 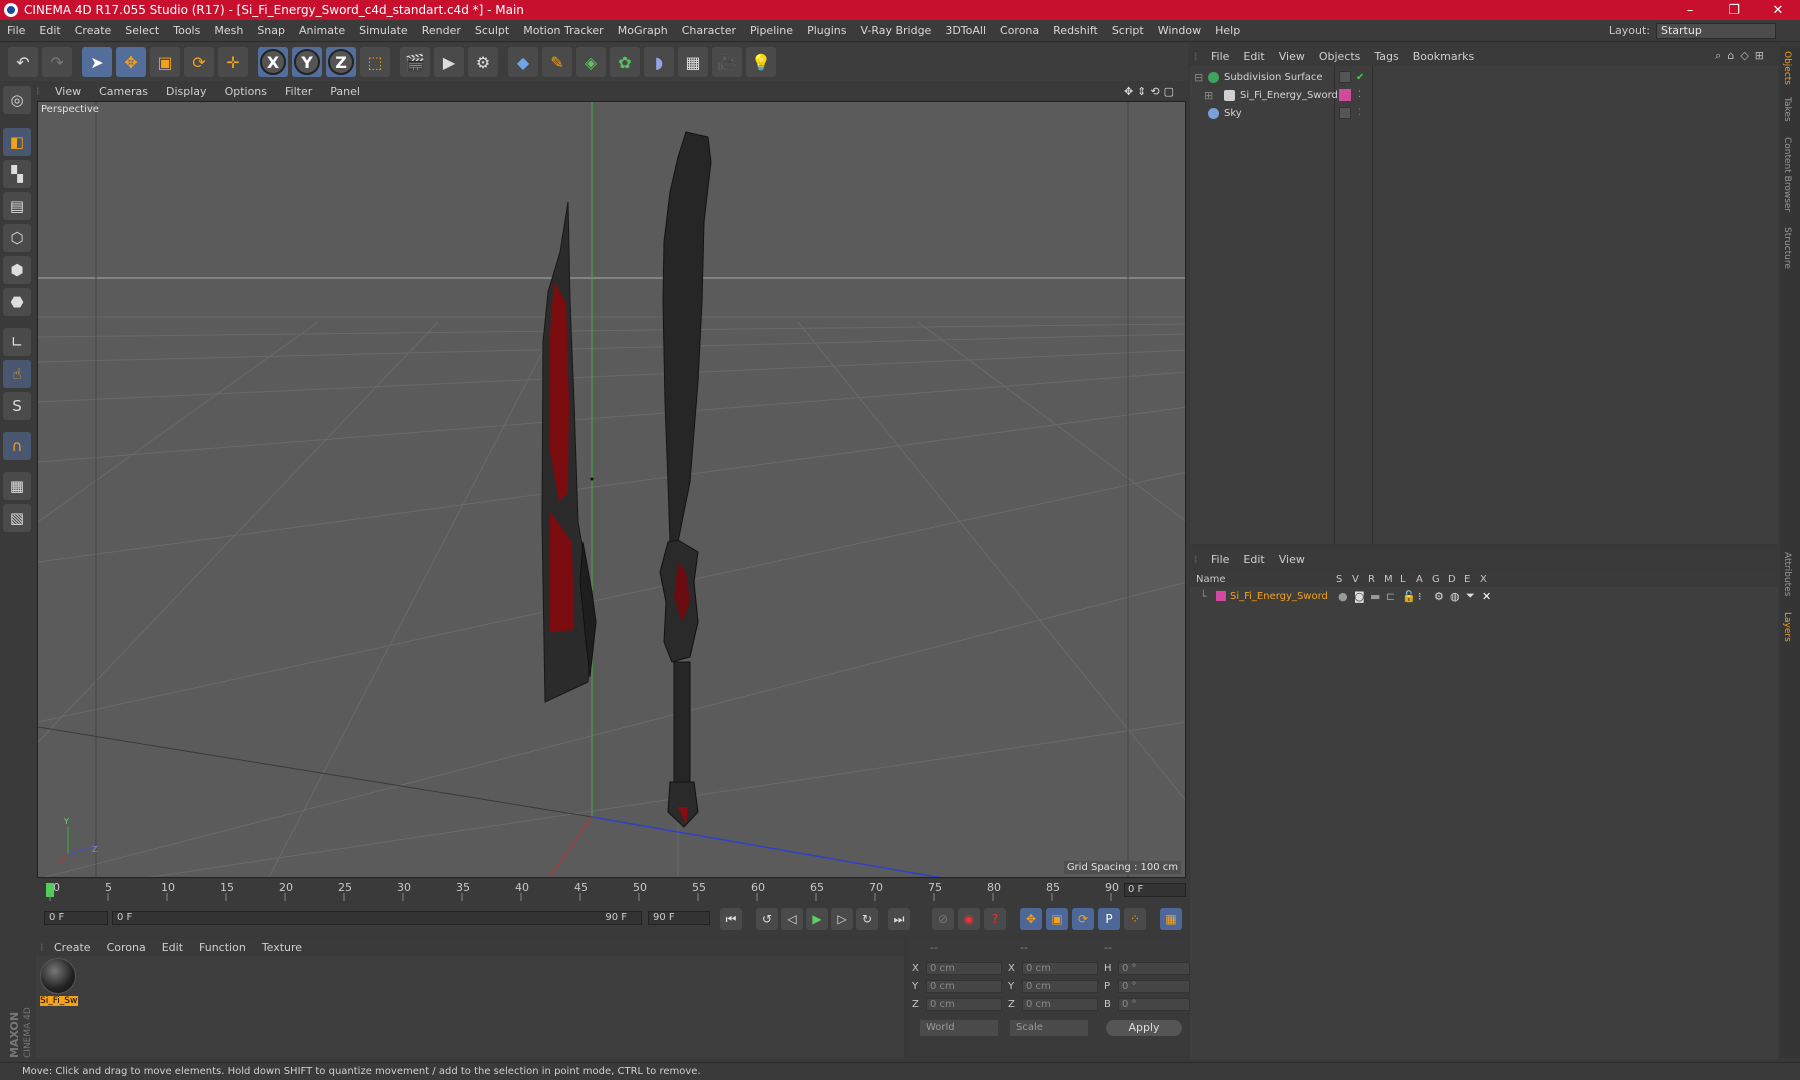 I want to click on objects-menu-file: File, so click(x=1220, y=56).